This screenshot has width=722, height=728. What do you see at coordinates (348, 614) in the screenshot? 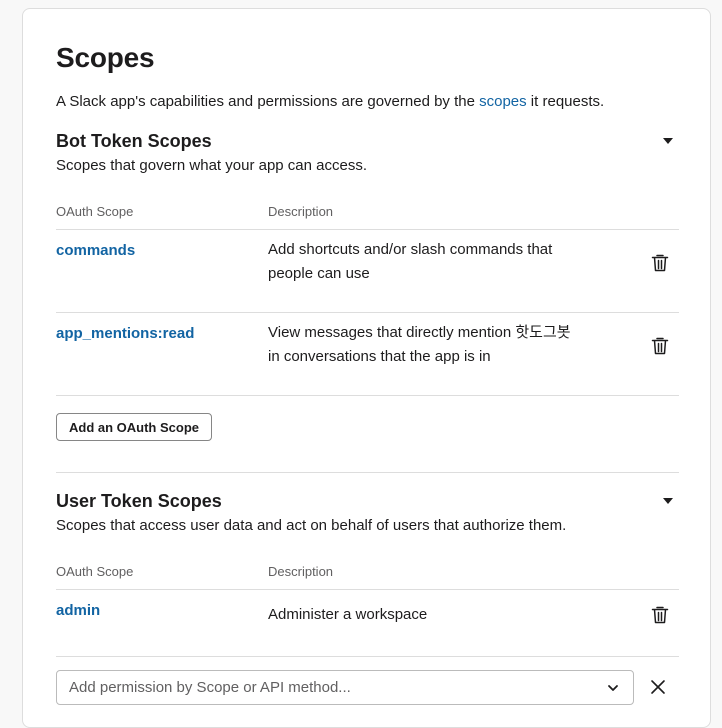
I see `scope-description: Administer a workspace` at bounding box center [348, 614].